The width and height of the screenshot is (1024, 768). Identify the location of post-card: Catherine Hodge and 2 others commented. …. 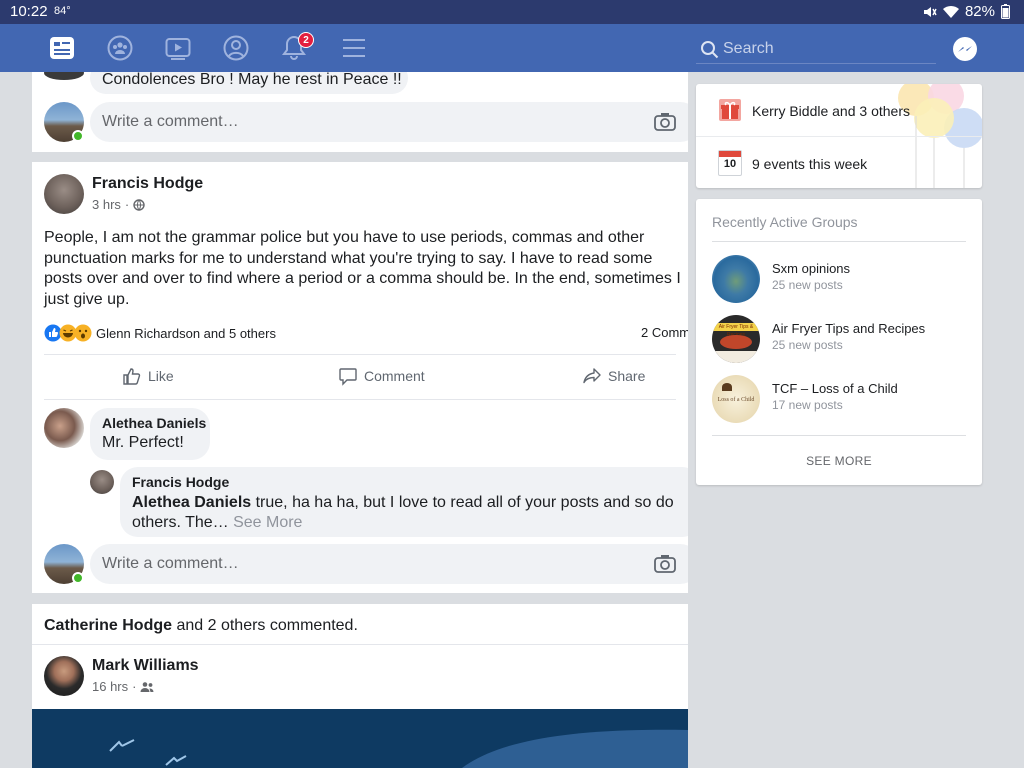
(360, 686).